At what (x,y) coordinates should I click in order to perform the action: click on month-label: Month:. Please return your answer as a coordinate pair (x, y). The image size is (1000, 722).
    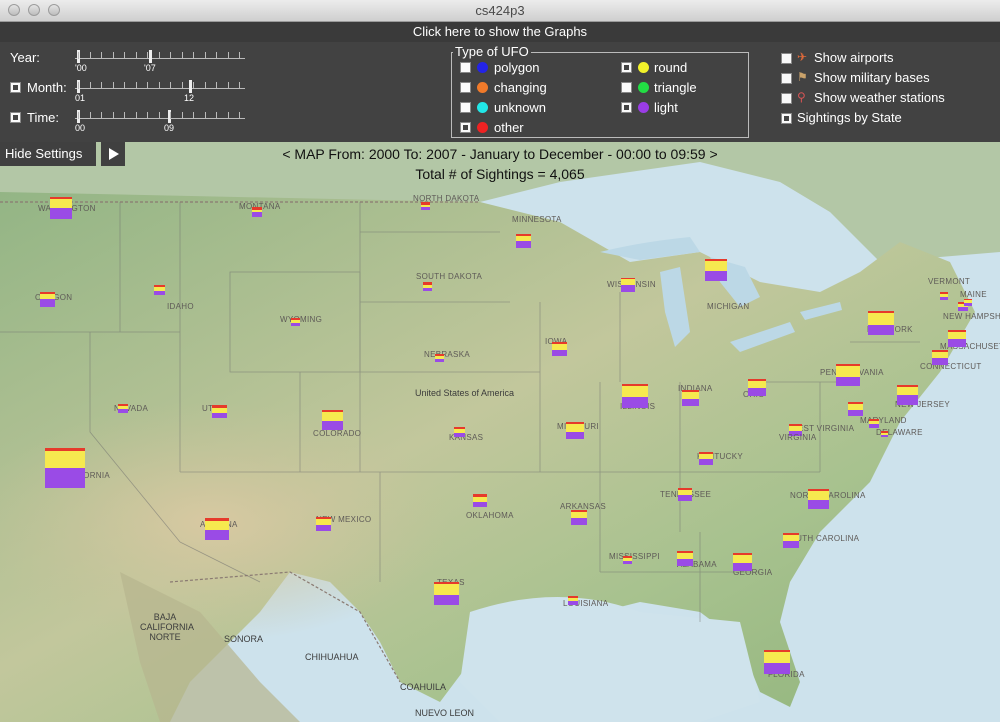
    Looking at the image, I should click on (47, 87).